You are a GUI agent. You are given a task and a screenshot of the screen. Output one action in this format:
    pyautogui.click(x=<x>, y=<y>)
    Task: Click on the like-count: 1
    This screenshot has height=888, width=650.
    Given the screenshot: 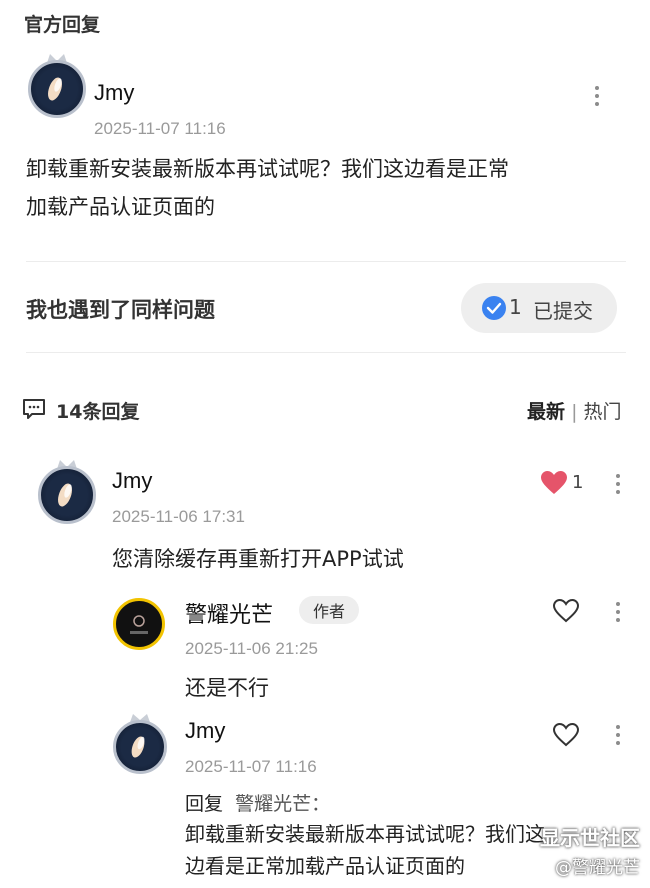 What is the action you would take?
    pyautogui.click(x=578, y=482)
    